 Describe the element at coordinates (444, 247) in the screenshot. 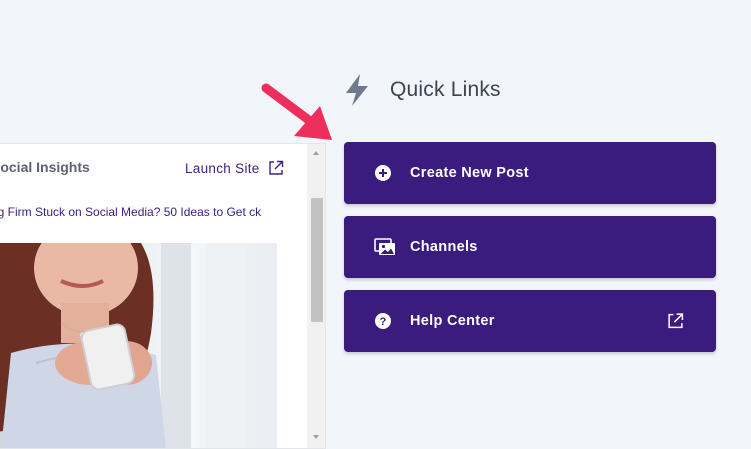

I see `channels-label: Channels` at that location.